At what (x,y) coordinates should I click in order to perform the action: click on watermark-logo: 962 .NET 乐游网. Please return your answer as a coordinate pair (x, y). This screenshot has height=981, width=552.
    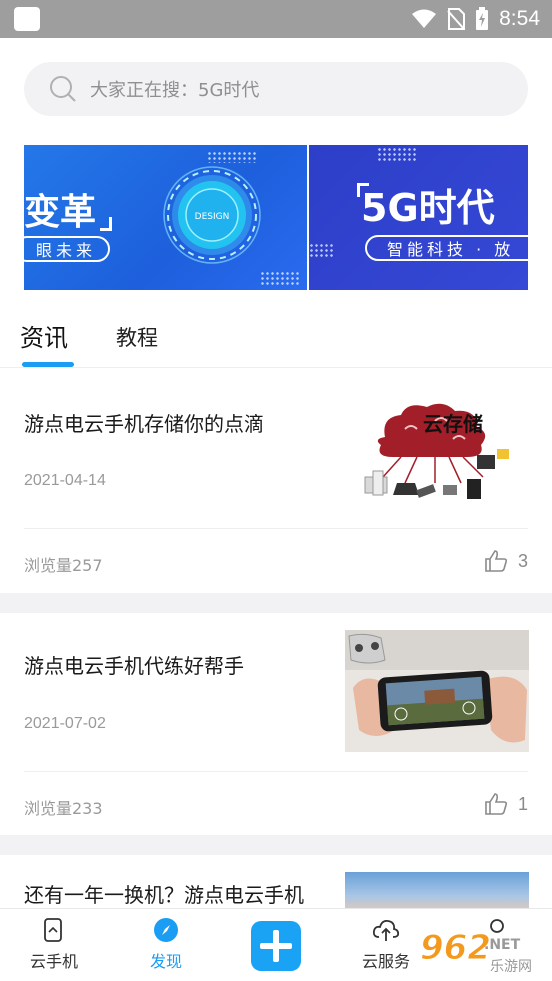
    Looking at the image, I should click on (480, 951).